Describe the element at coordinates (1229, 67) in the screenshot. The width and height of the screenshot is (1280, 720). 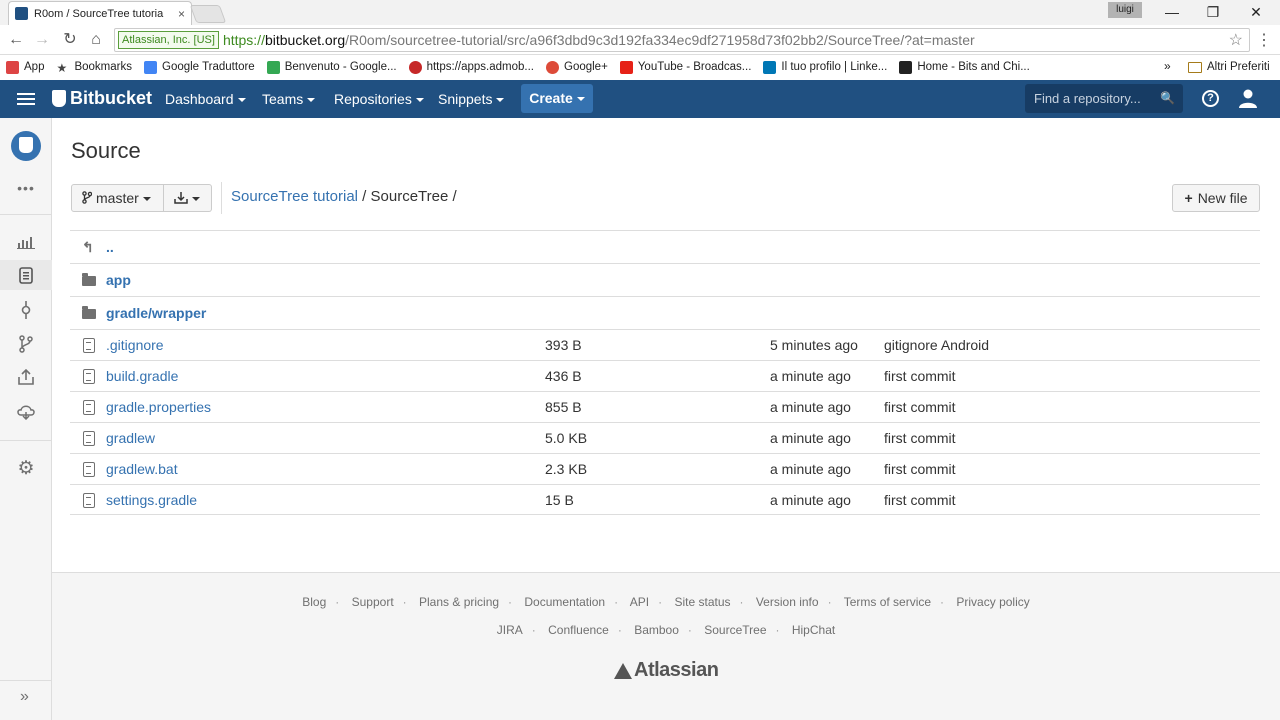
I see `other-bookmarks: Altri Preferiti` at that location.